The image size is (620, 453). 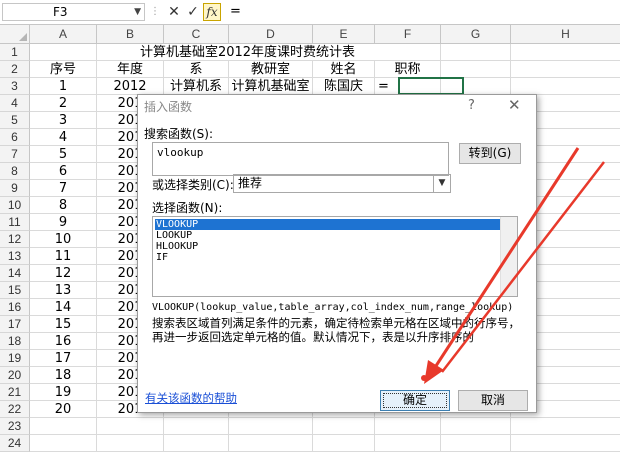 I want to click on column-header: H, so click(x=565, y=34).